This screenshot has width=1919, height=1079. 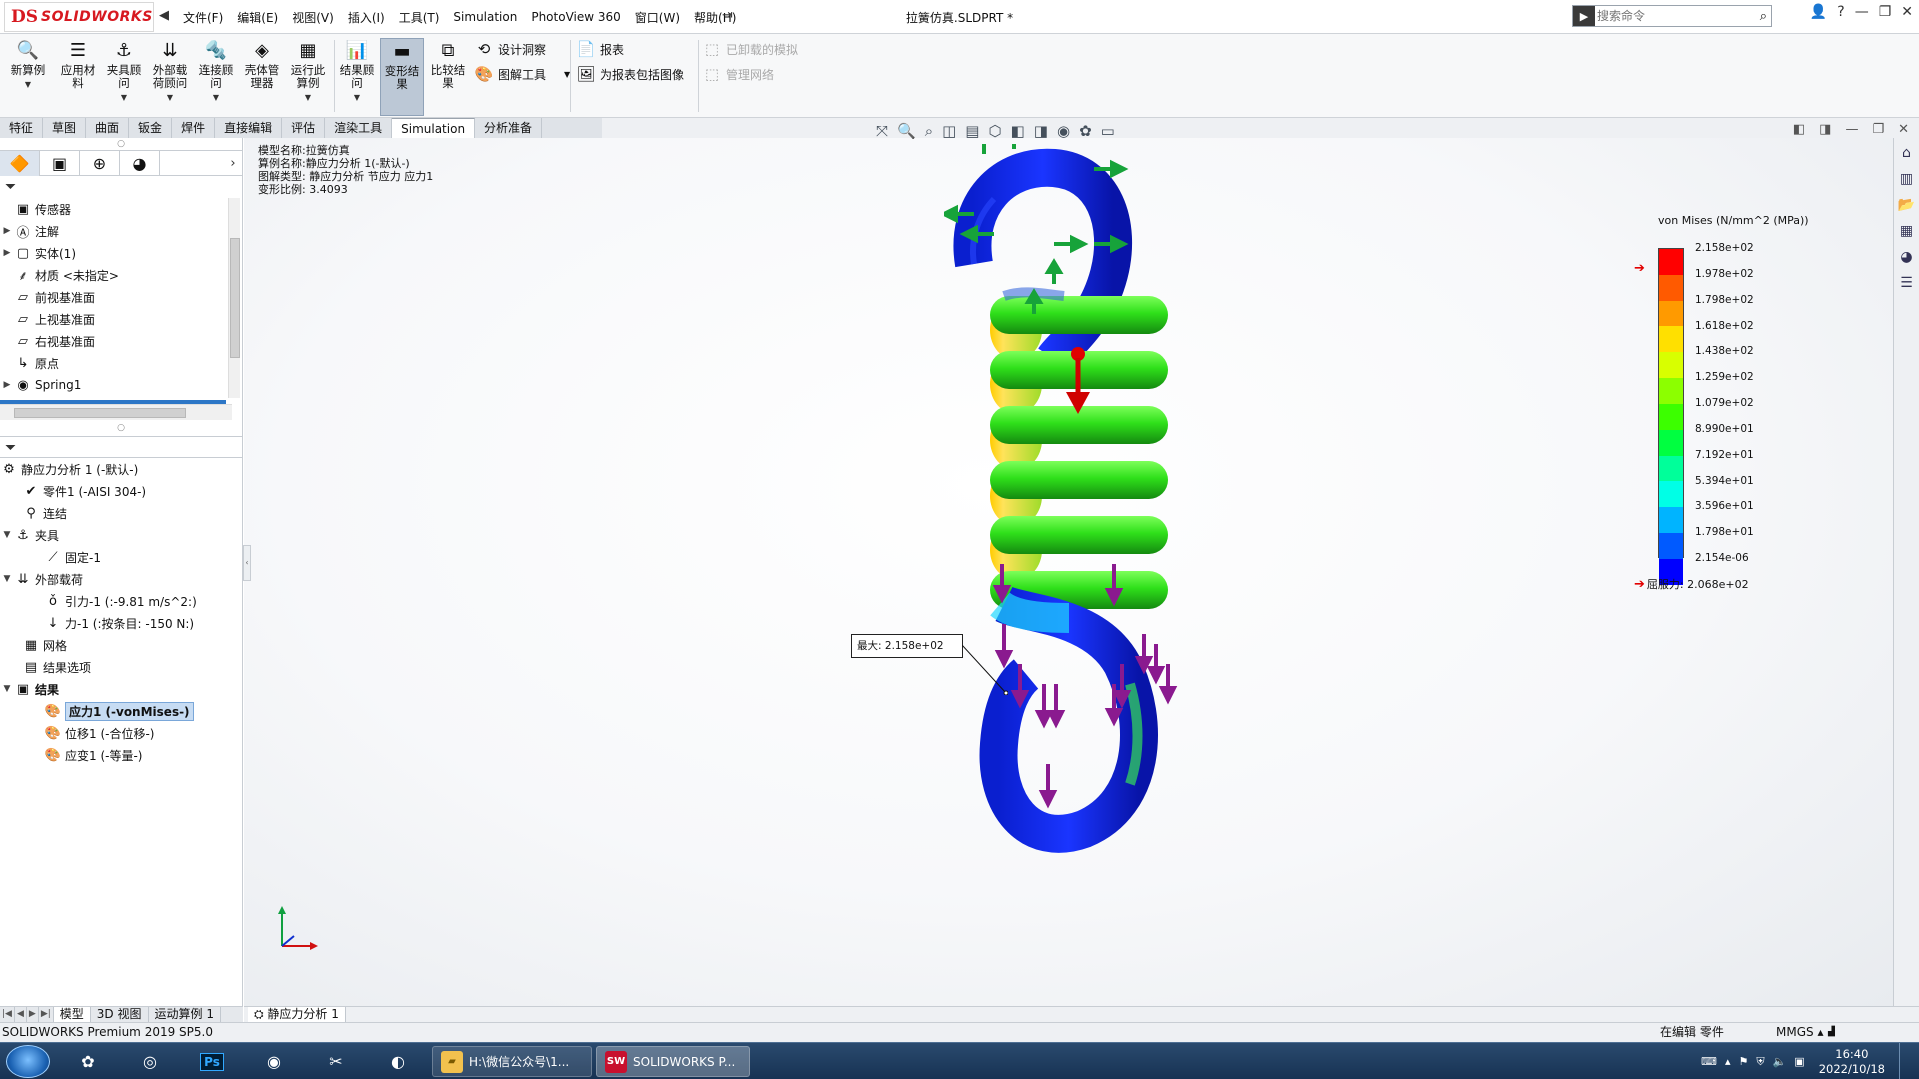 What do you see at coordinates (28, 77) in the screenshot?
I see `new-study-button: 🔍 新算例 ▼` at bounding box center [28, 77].